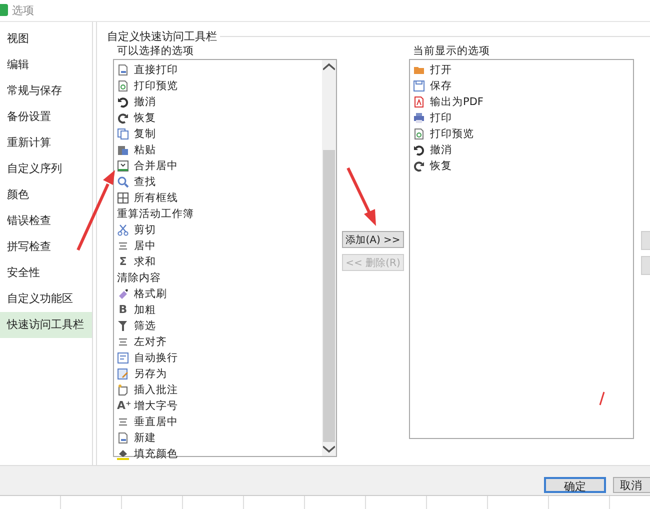 The width and height of the screenshot is (650, 509). I want to click on list-item: 打开, so click(441, 70).